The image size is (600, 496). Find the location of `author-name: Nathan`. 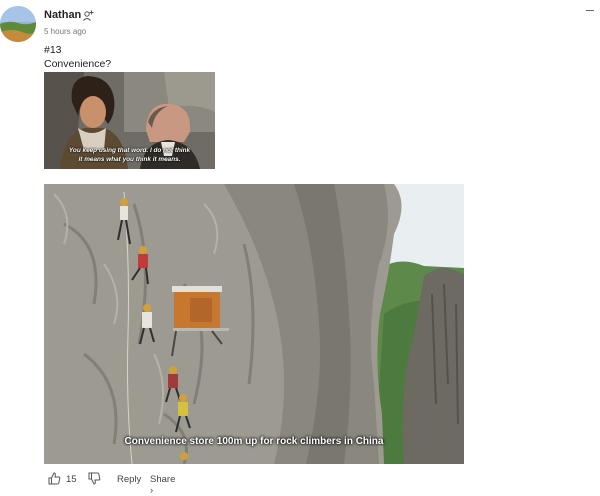

author-name: Nathan is located at coordinates (62, 15).